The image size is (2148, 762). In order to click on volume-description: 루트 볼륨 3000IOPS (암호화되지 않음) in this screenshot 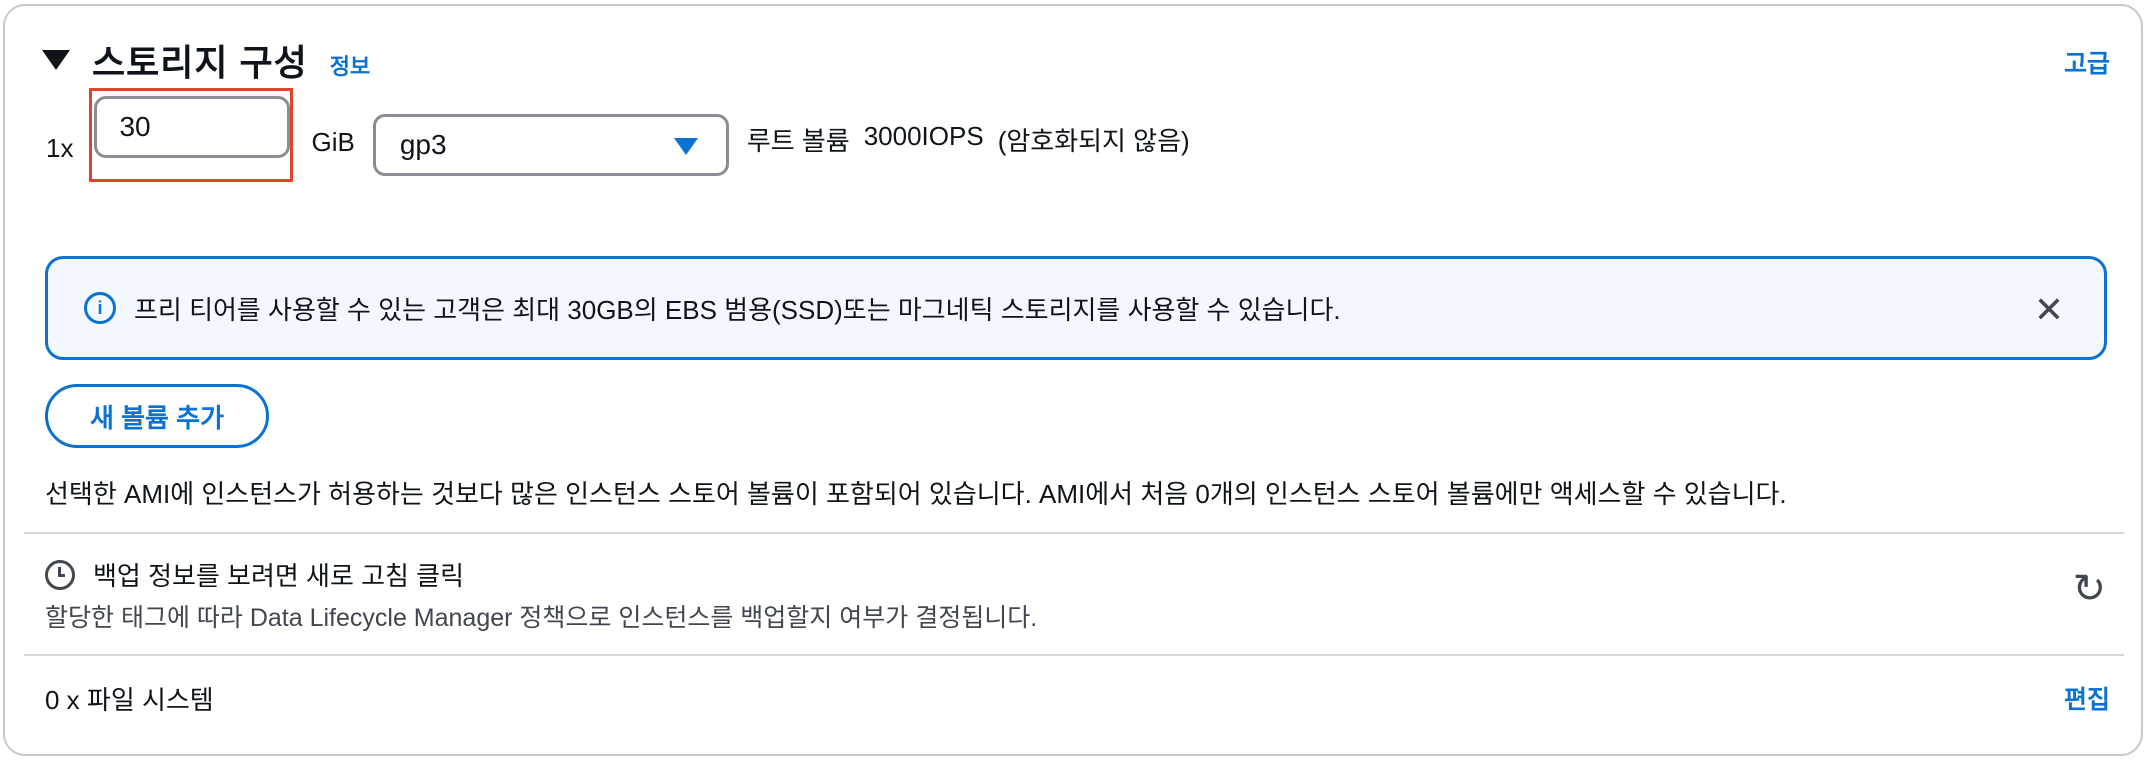, I will do `click(968, 139)`.